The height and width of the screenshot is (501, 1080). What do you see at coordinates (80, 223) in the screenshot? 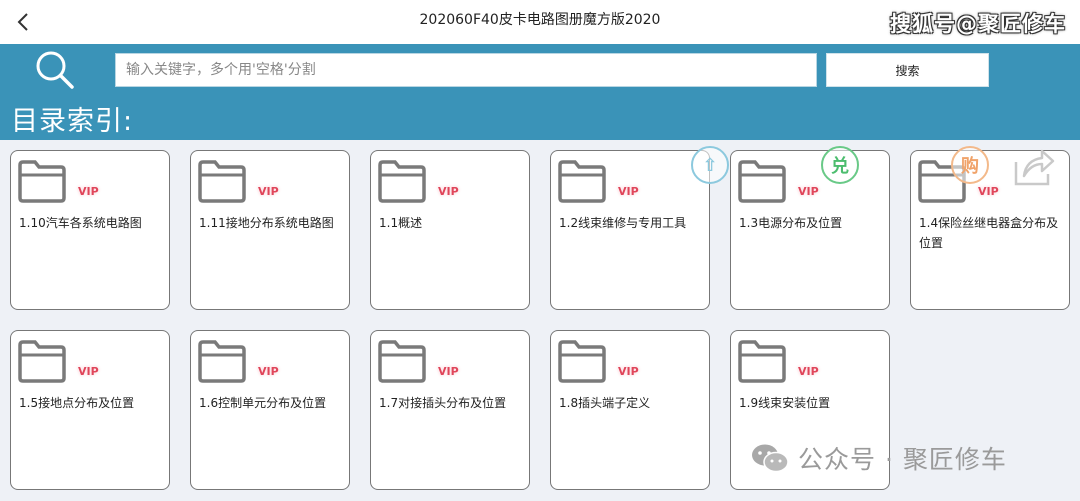
I see `catalog-item-label: 1.10汽车各系统电路图` at bounding box center [80, 223].